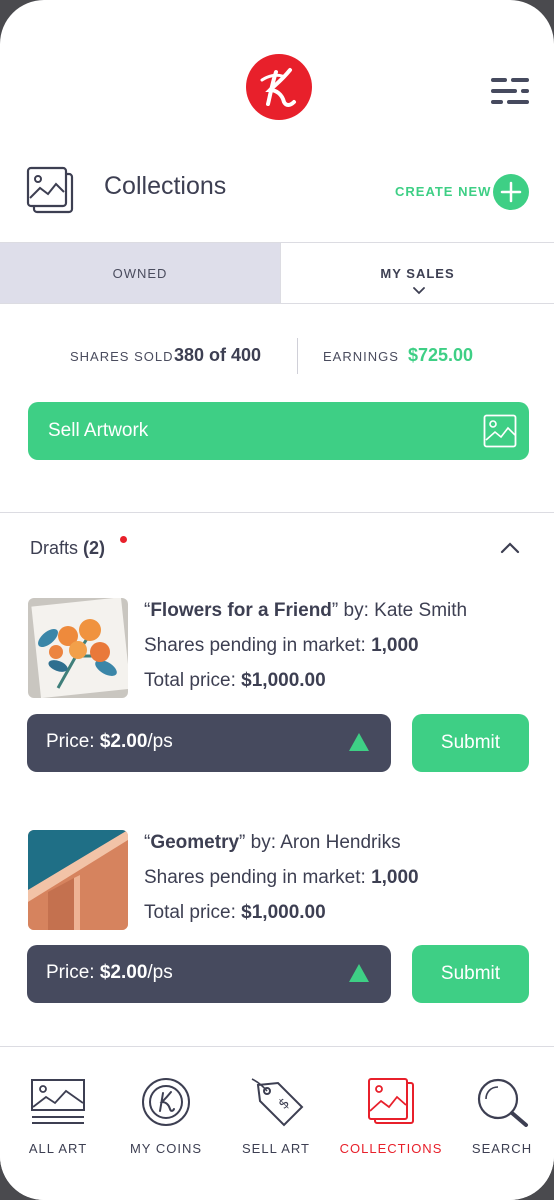 The width and height of the screenshot is (554, 1200). What do you see at coordinates (54, 548) in the screenshot?
I see `drafts-title: Drafts` at bounding box center [54, 548].